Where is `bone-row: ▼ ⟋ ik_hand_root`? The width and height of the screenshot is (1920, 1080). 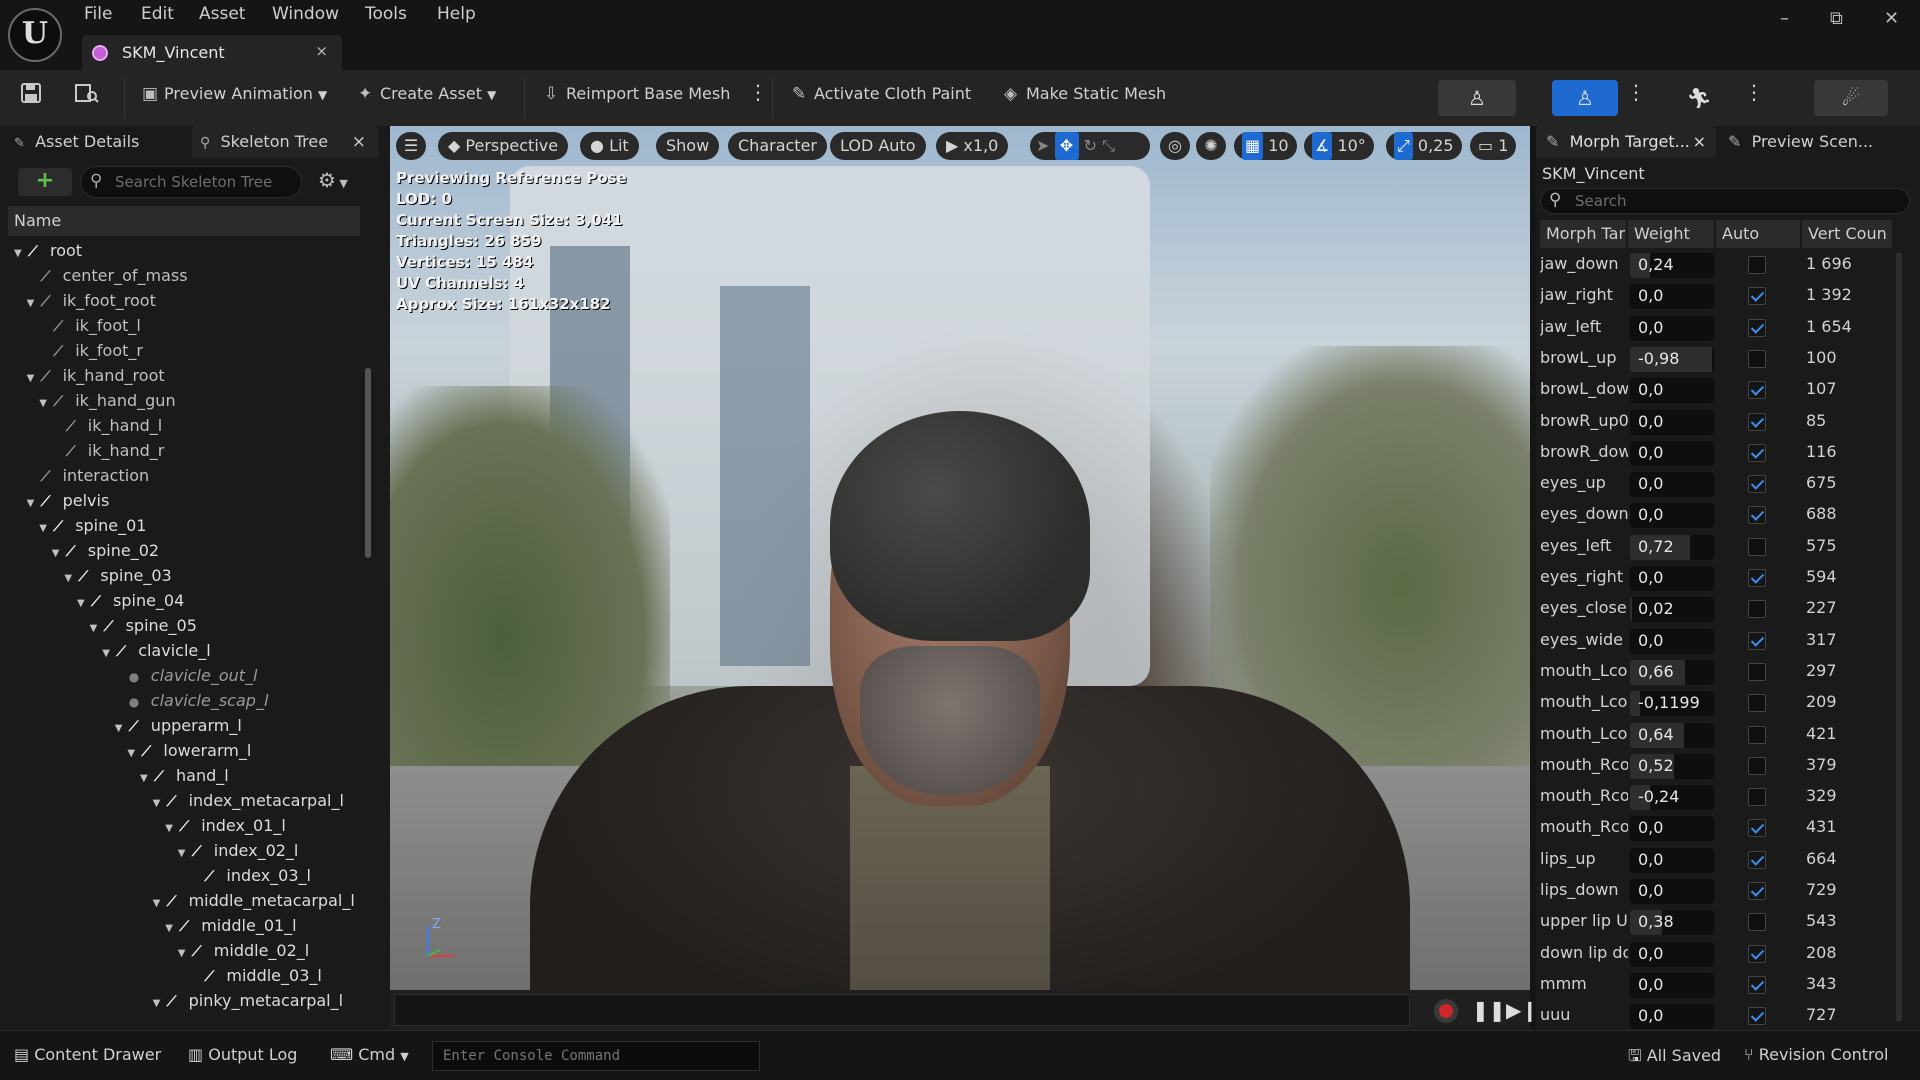
bone-row: ▼ ⟋ ik_hand_root is located at coordinates (96, 375).